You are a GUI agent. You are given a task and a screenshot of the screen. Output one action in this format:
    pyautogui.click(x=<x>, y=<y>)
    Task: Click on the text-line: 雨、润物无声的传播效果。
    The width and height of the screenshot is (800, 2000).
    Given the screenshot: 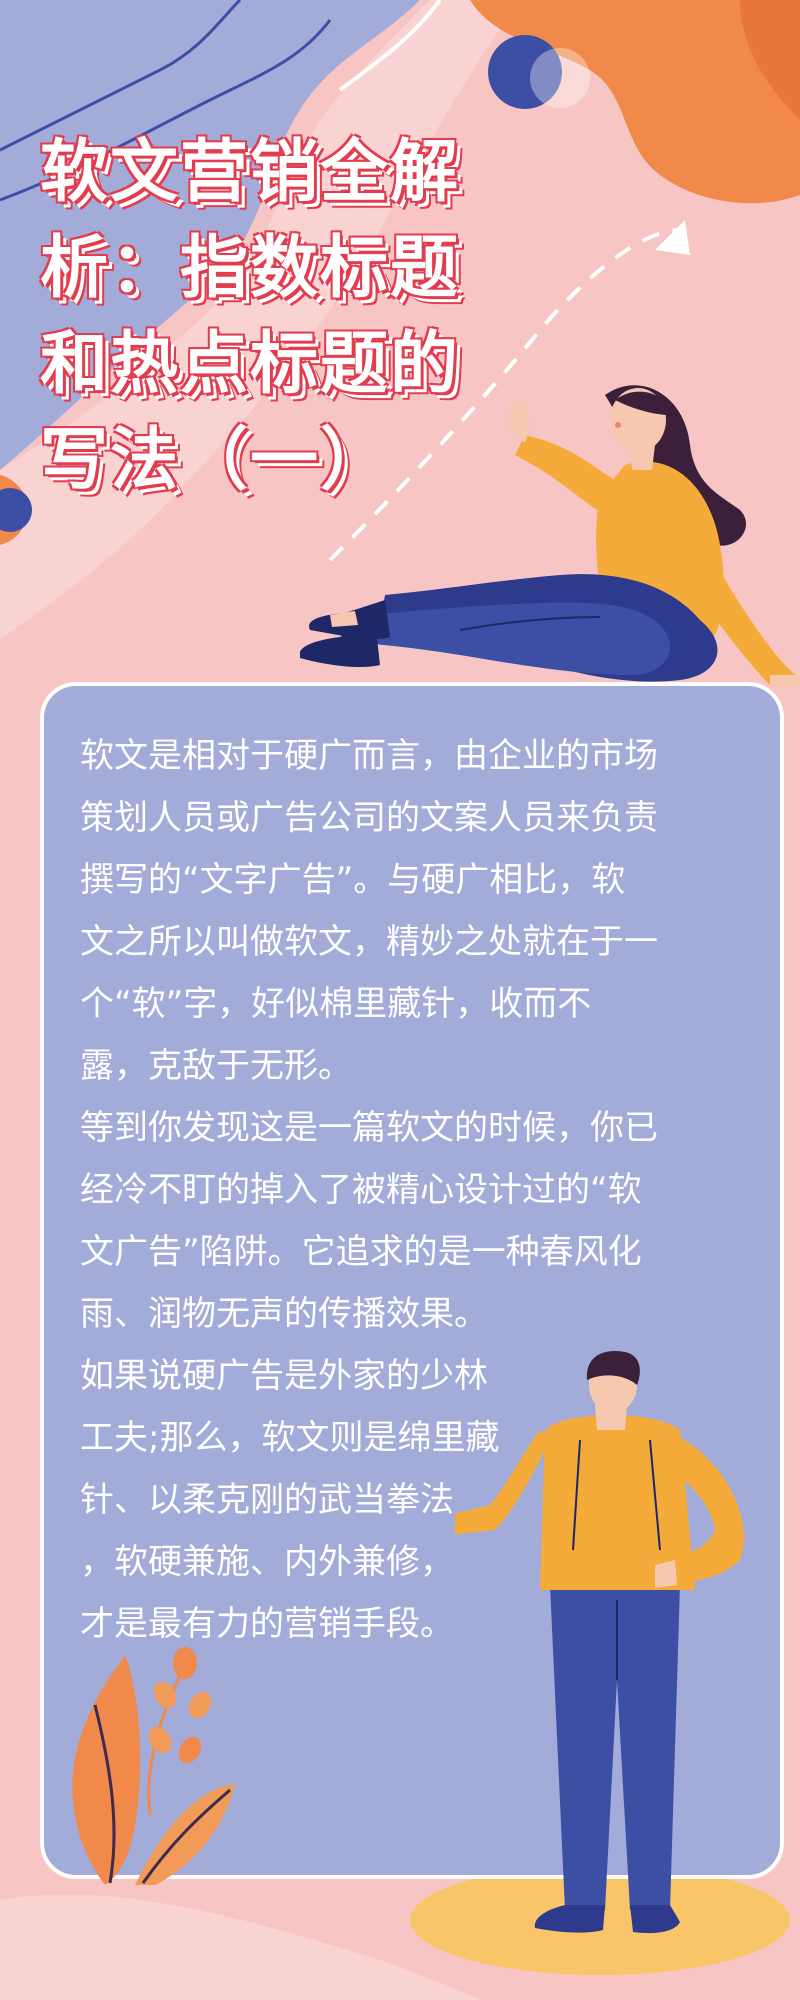 What is the action you would take?
    pyautogui.click(x=284, y=1314)
    